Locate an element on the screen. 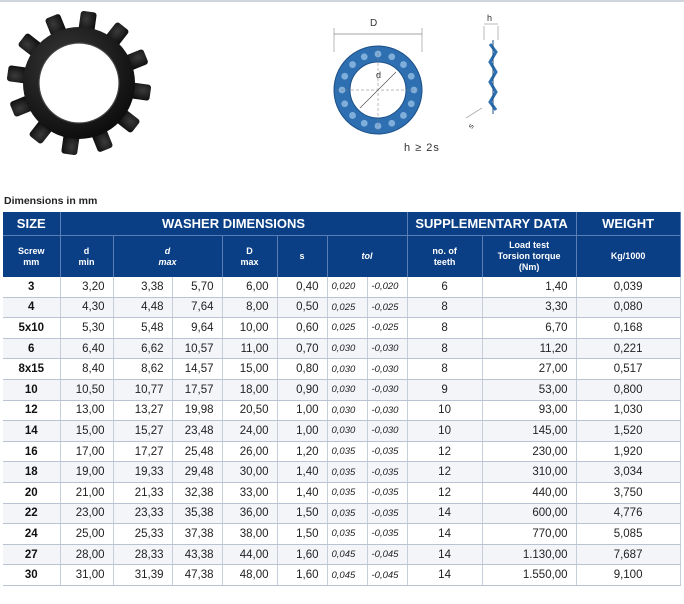 This screenshot has height=604, width=684. technical-drawing: D d h s is located at coordinates (416, 74).